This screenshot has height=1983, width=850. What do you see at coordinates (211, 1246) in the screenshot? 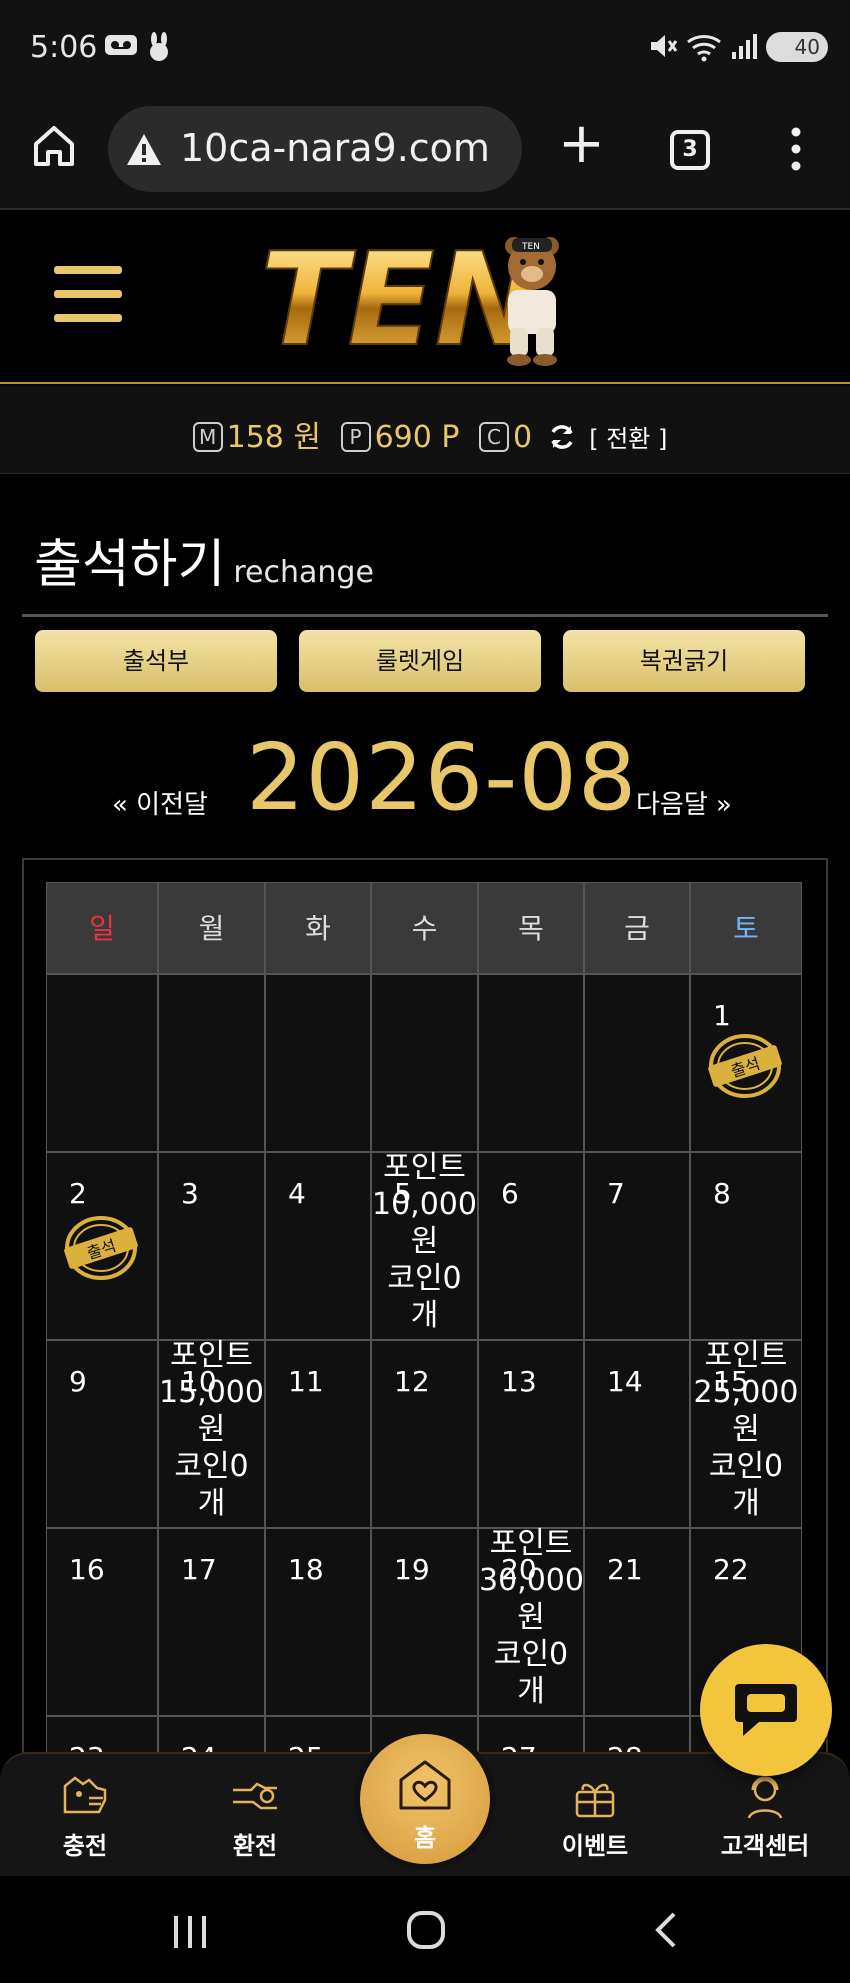
I see `calendar-day-3: 3` at bounding box center [211, 1246].